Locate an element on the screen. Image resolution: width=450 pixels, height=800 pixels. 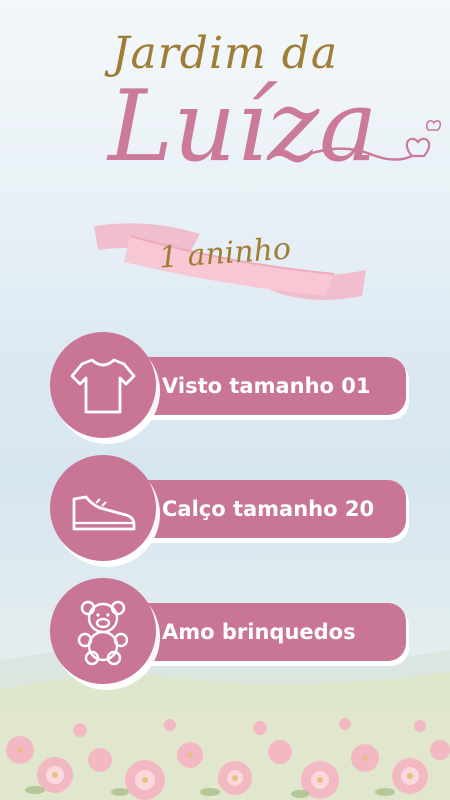
toys-label: Amo brinquedos is located at coordinates (259, 632).